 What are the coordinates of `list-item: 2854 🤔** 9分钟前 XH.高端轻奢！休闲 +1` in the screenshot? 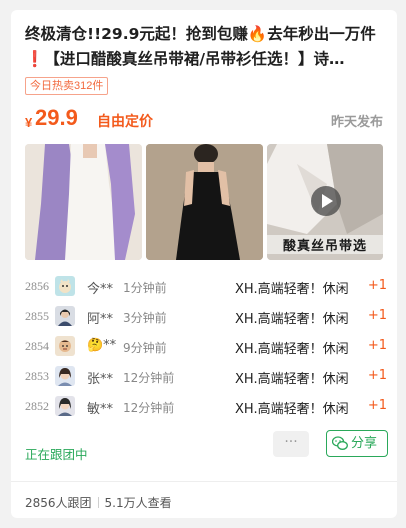 It's located at (206, 346).